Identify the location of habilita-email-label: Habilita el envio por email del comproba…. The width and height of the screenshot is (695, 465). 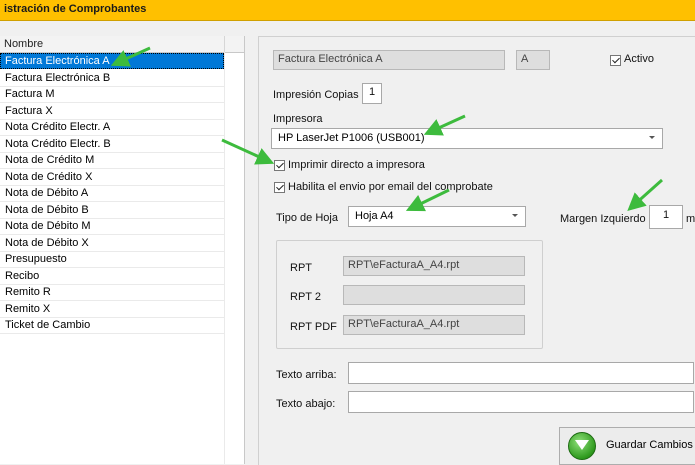
(390, 187).